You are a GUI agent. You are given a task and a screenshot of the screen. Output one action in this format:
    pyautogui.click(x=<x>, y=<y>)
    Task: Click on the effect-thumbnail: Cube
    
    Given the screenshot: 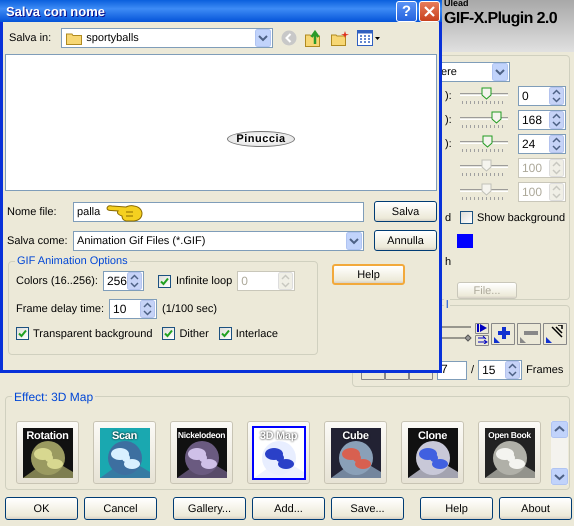 What is the action you would take?
    pyautogui.click(x=355, y=452)
    